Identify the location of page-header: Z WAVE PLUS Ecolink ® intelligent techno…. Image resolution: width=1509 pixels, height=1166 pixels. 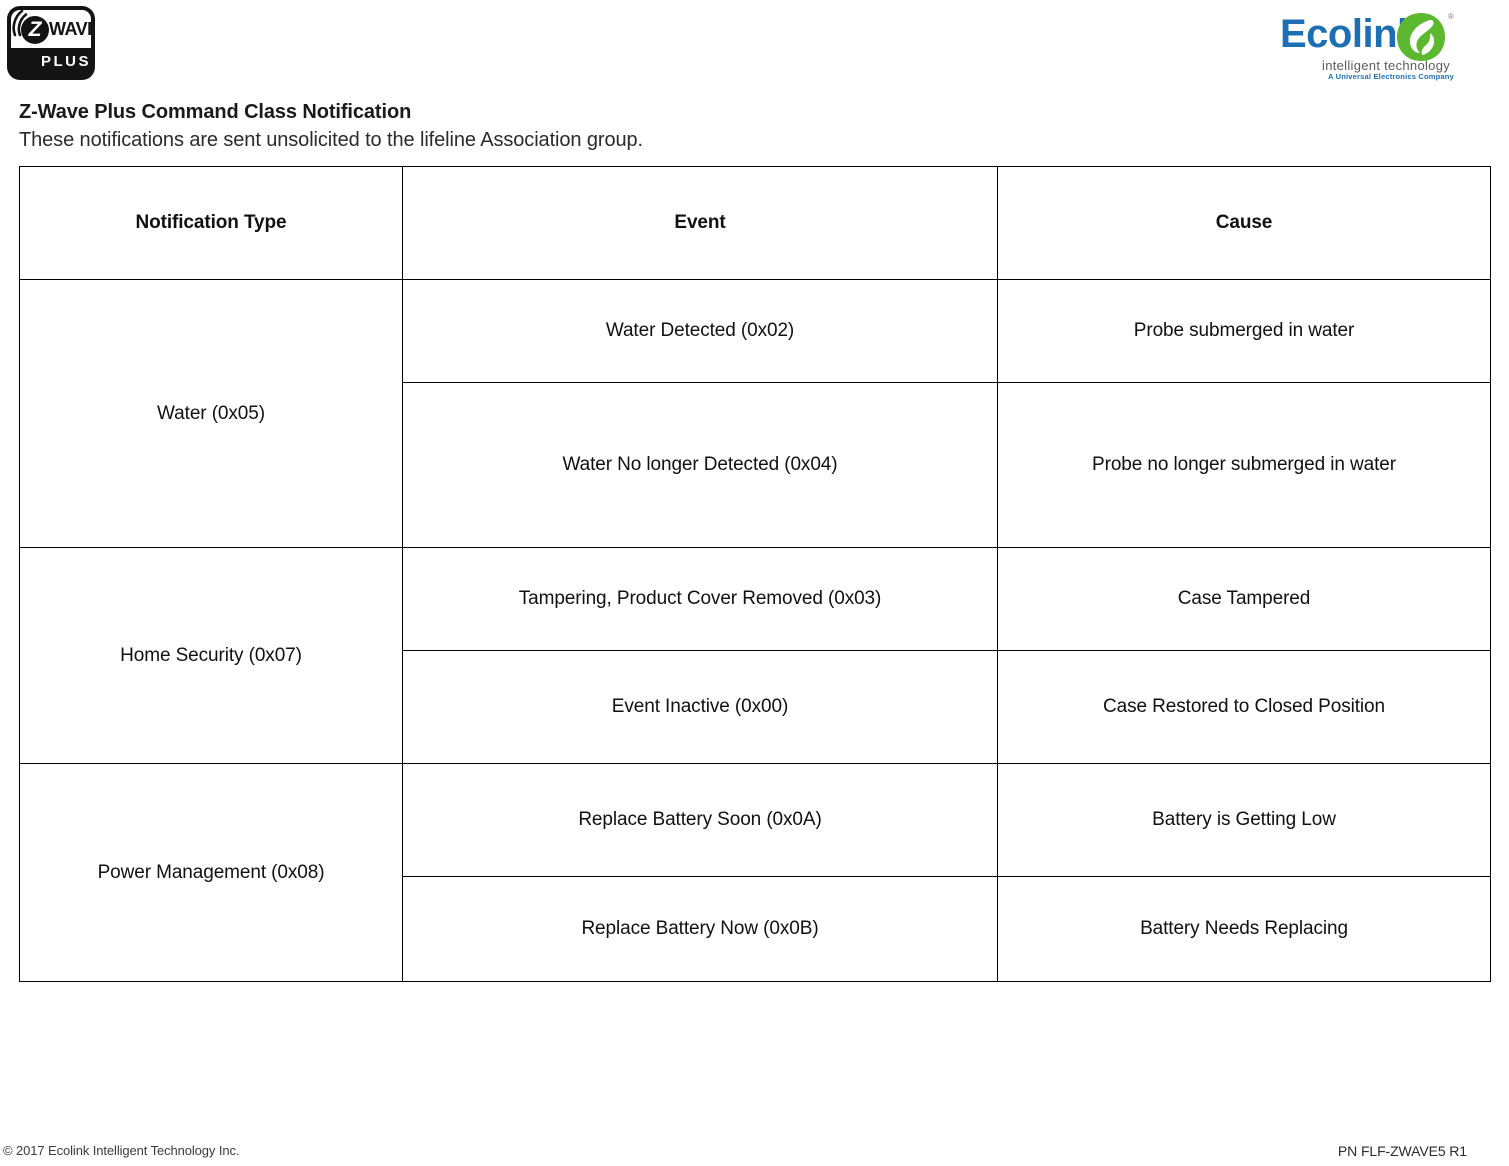
(754, 46).